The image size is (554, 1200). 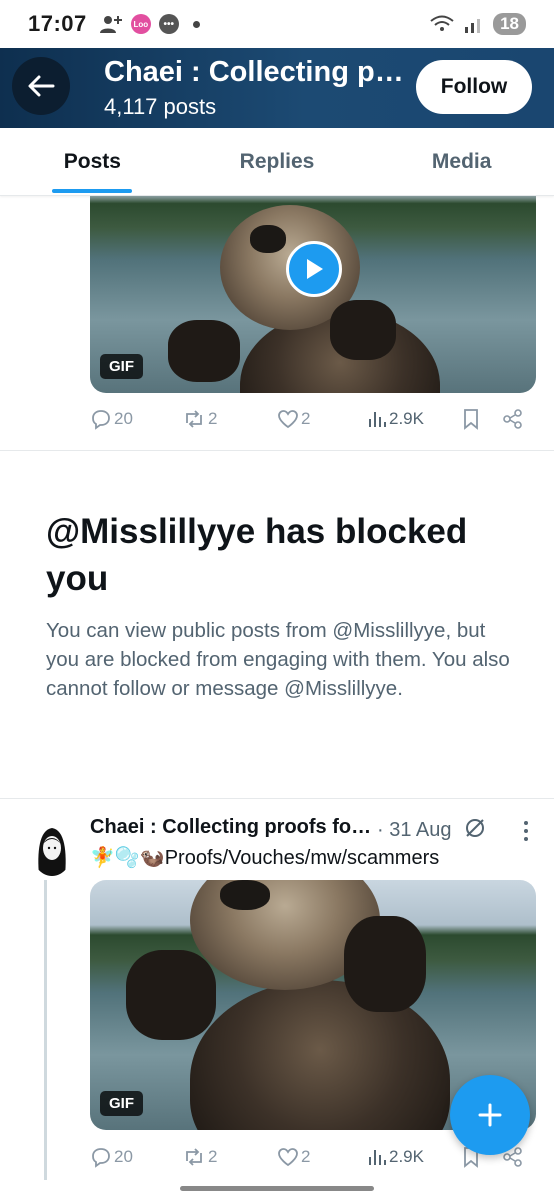 What do you see at coordinates (196, 24) in the screenshot?
I see `more-notifications-dot-icon` at bounding box center [196, 24].